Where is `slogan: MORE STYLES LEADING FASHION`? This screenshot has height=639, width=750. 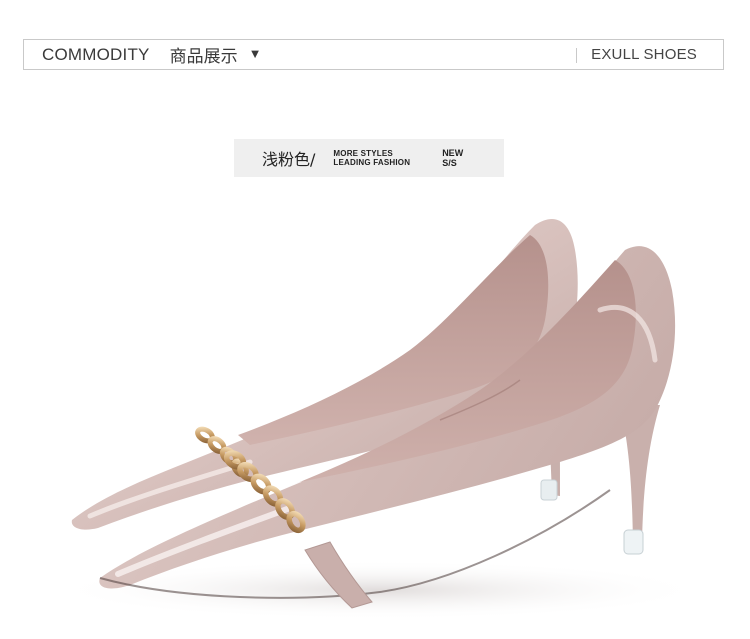
slogan: MORE STYLES LEADING FASHION is located at coordinates (371, 158).